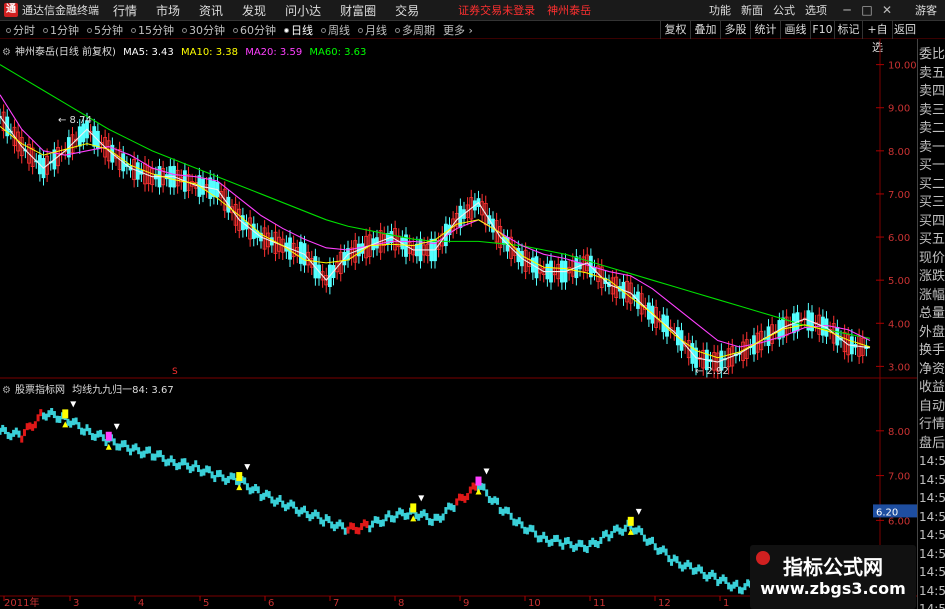  I want to click on date-tick-label: 1, so click(726, 603).